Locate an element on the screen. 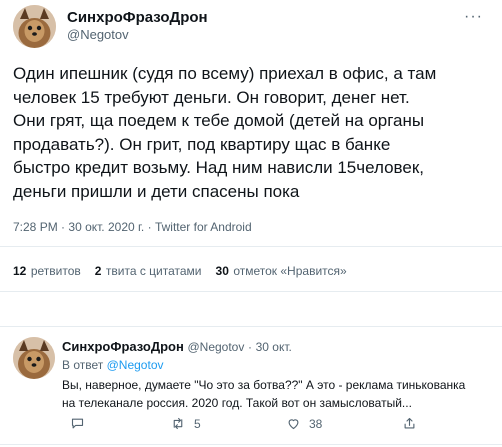  tweet-source: Twitter for Android is located at coordinates (203, 227).